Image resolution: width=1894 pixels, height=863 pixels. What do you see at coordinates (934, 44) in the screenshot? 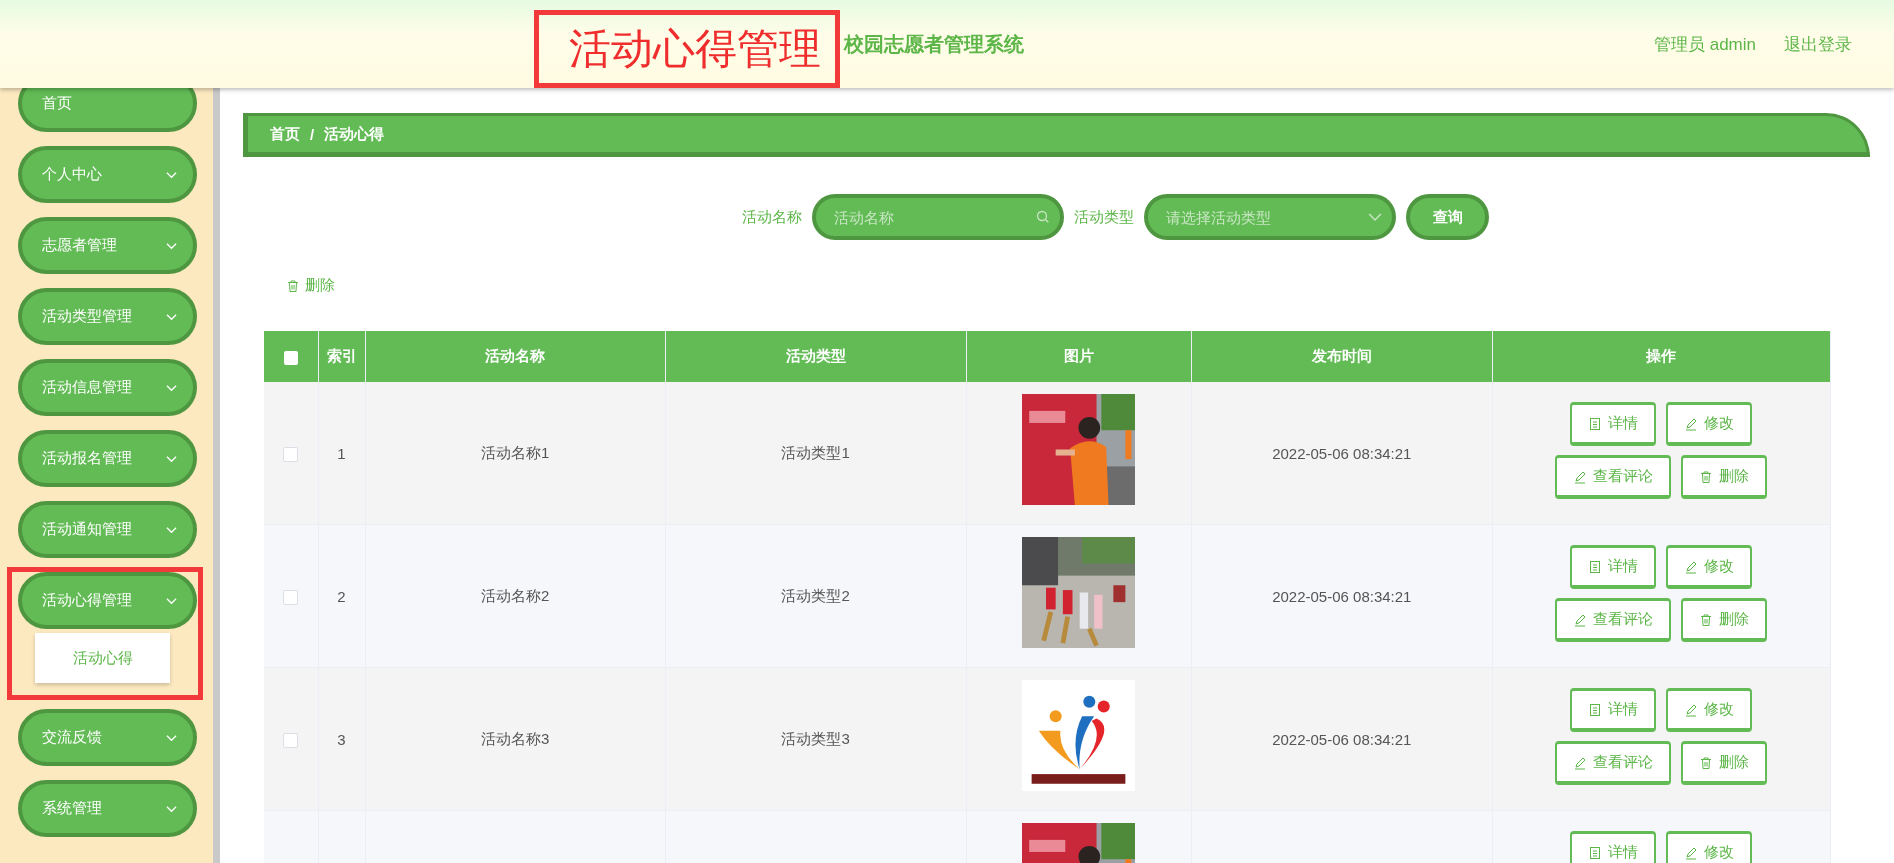
I see `system-name: 校园志愿者管理系统` at bounding box center [934, 44].